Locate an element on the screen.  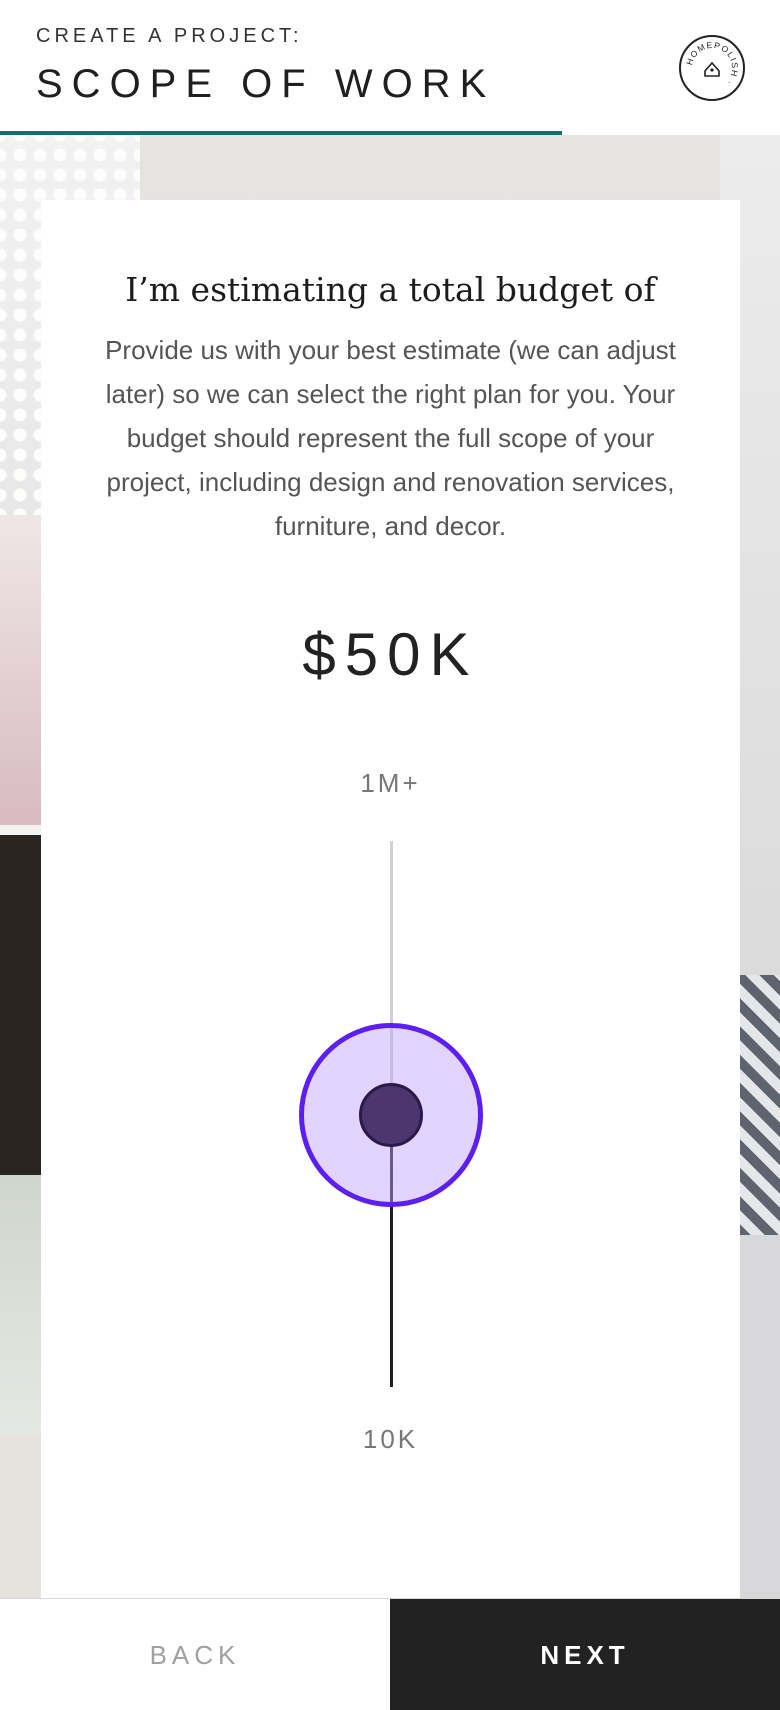
slider-thumb is located at coordinates (391, 1115).